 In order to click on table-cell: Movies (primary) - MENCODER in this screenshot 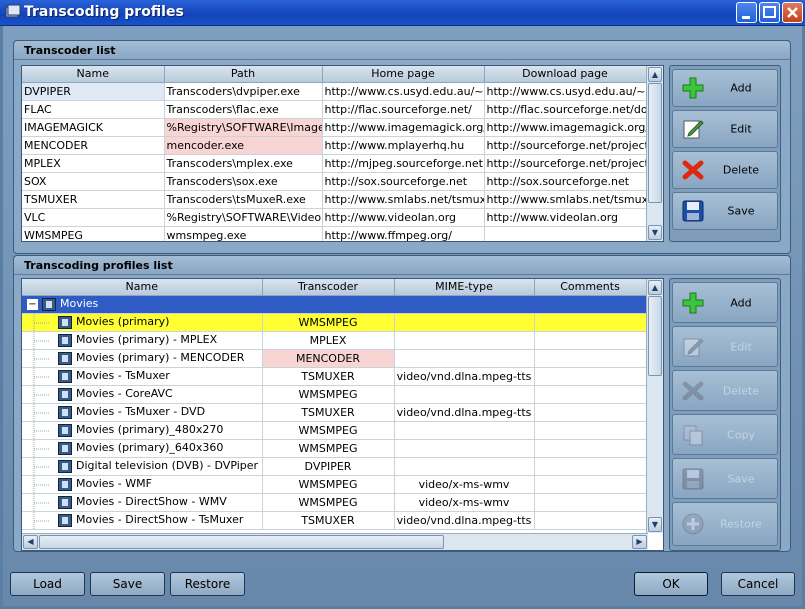, I will do `click(142, 358)`.